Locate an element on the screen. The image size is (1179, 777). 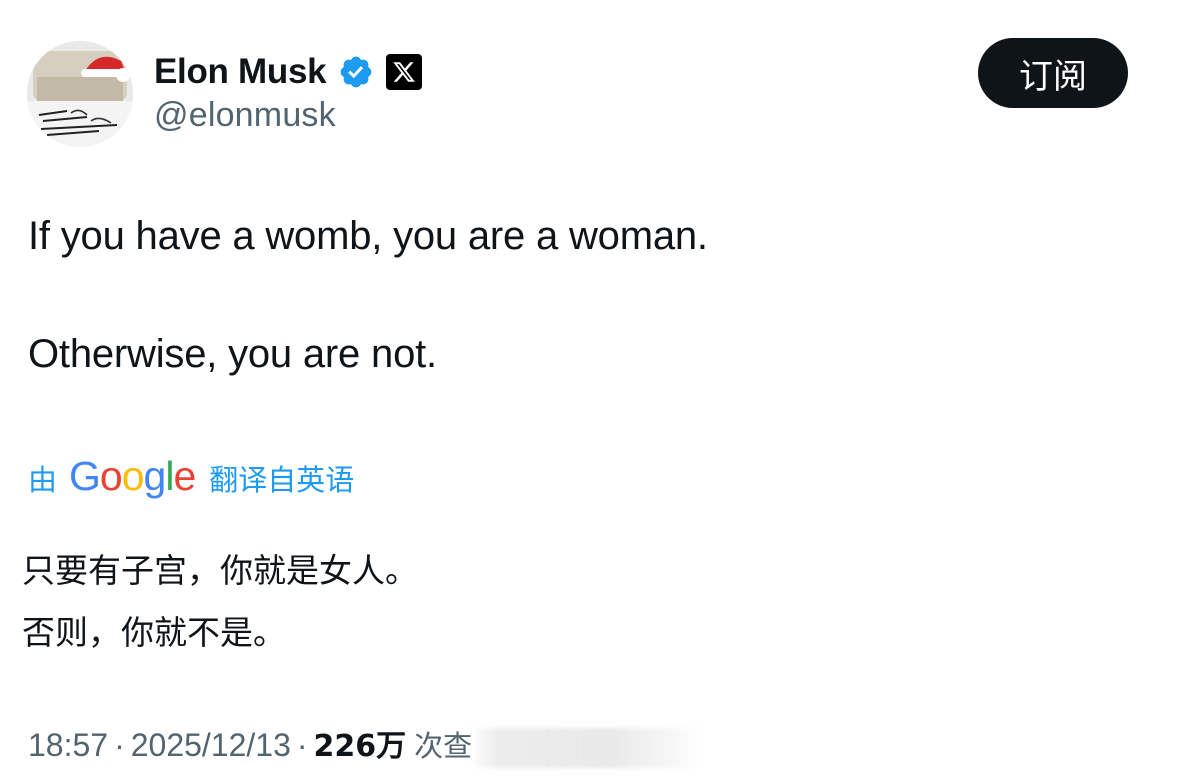
tweet-date: 2025/12/13 is located at coordinates (211, 745).